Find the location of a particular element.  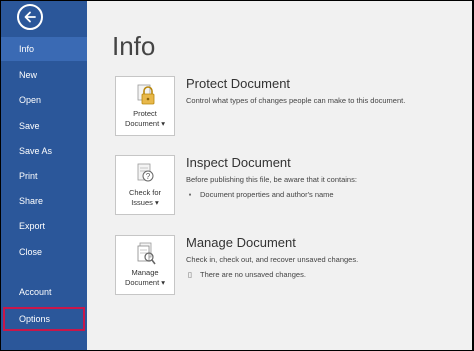

tile-label-line1: Protect is located at coordinates (145, 113).